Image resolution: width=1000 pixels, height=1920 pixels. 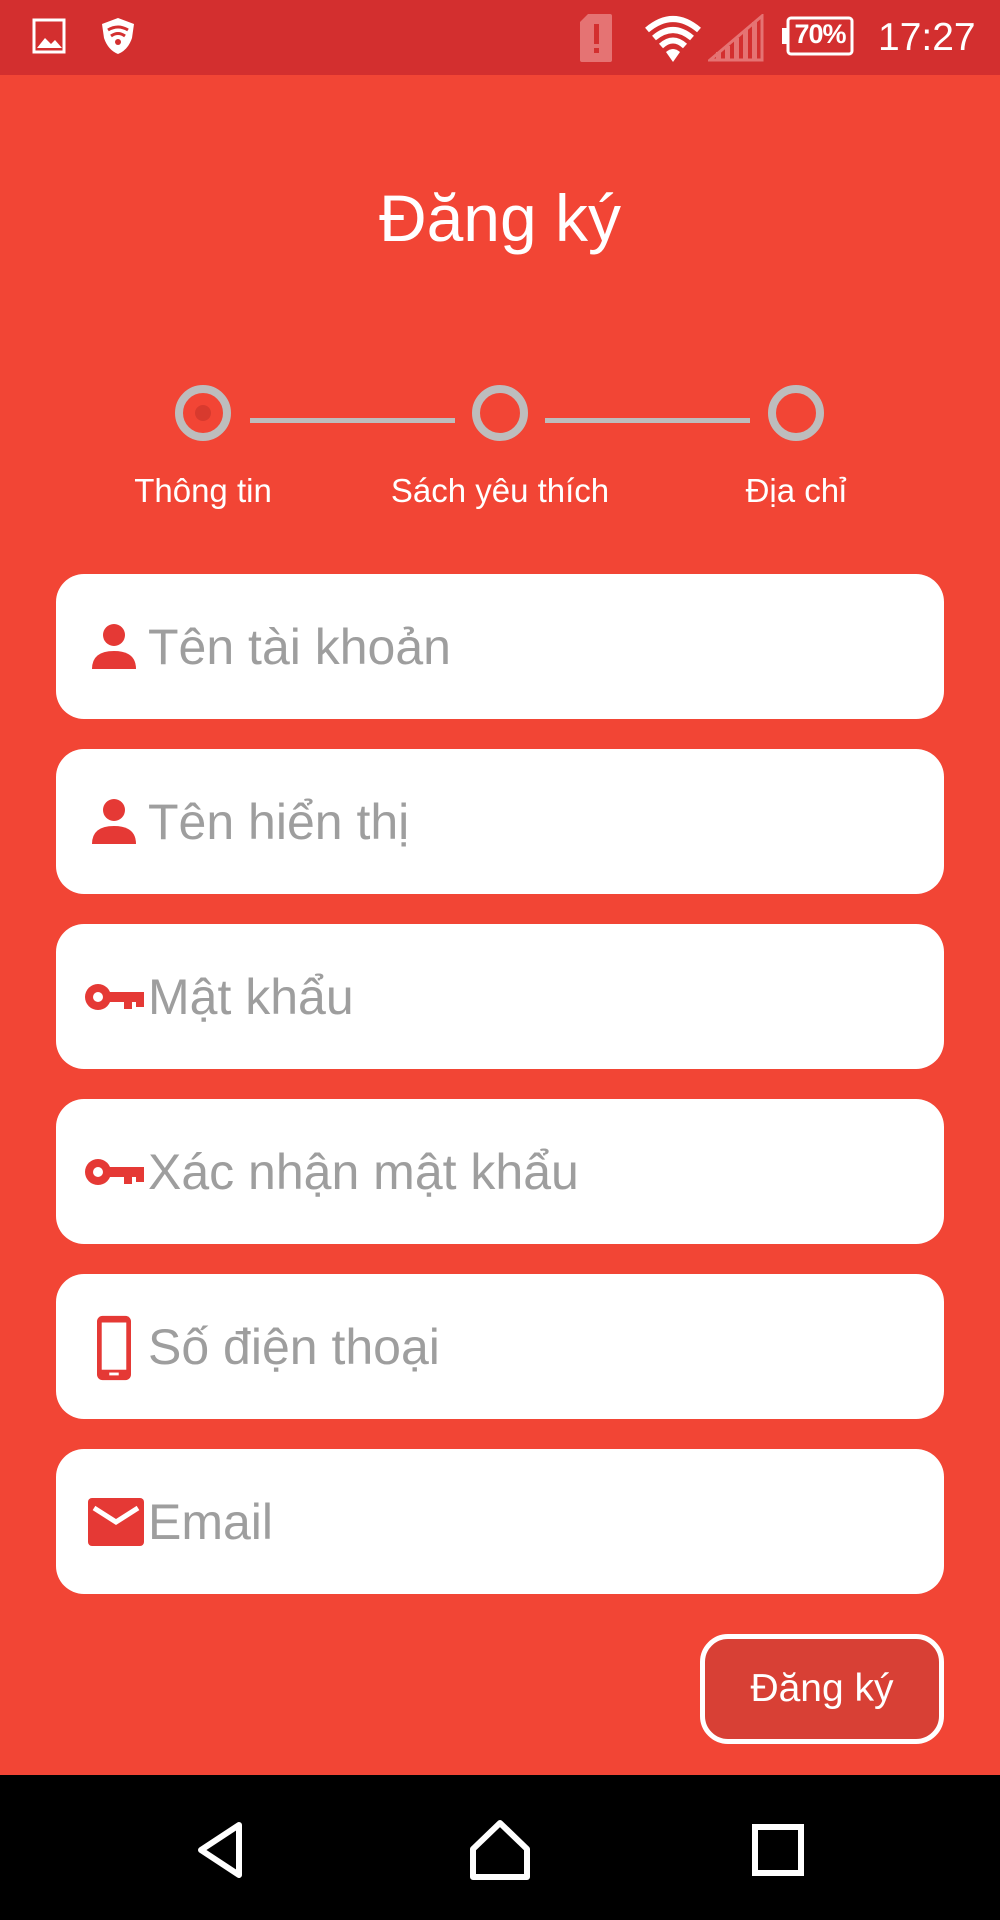 What do you see at coordinates (500, 218) in the screenshot?
I see `page-title: Đăng ký` at bounding box center [500, 218].